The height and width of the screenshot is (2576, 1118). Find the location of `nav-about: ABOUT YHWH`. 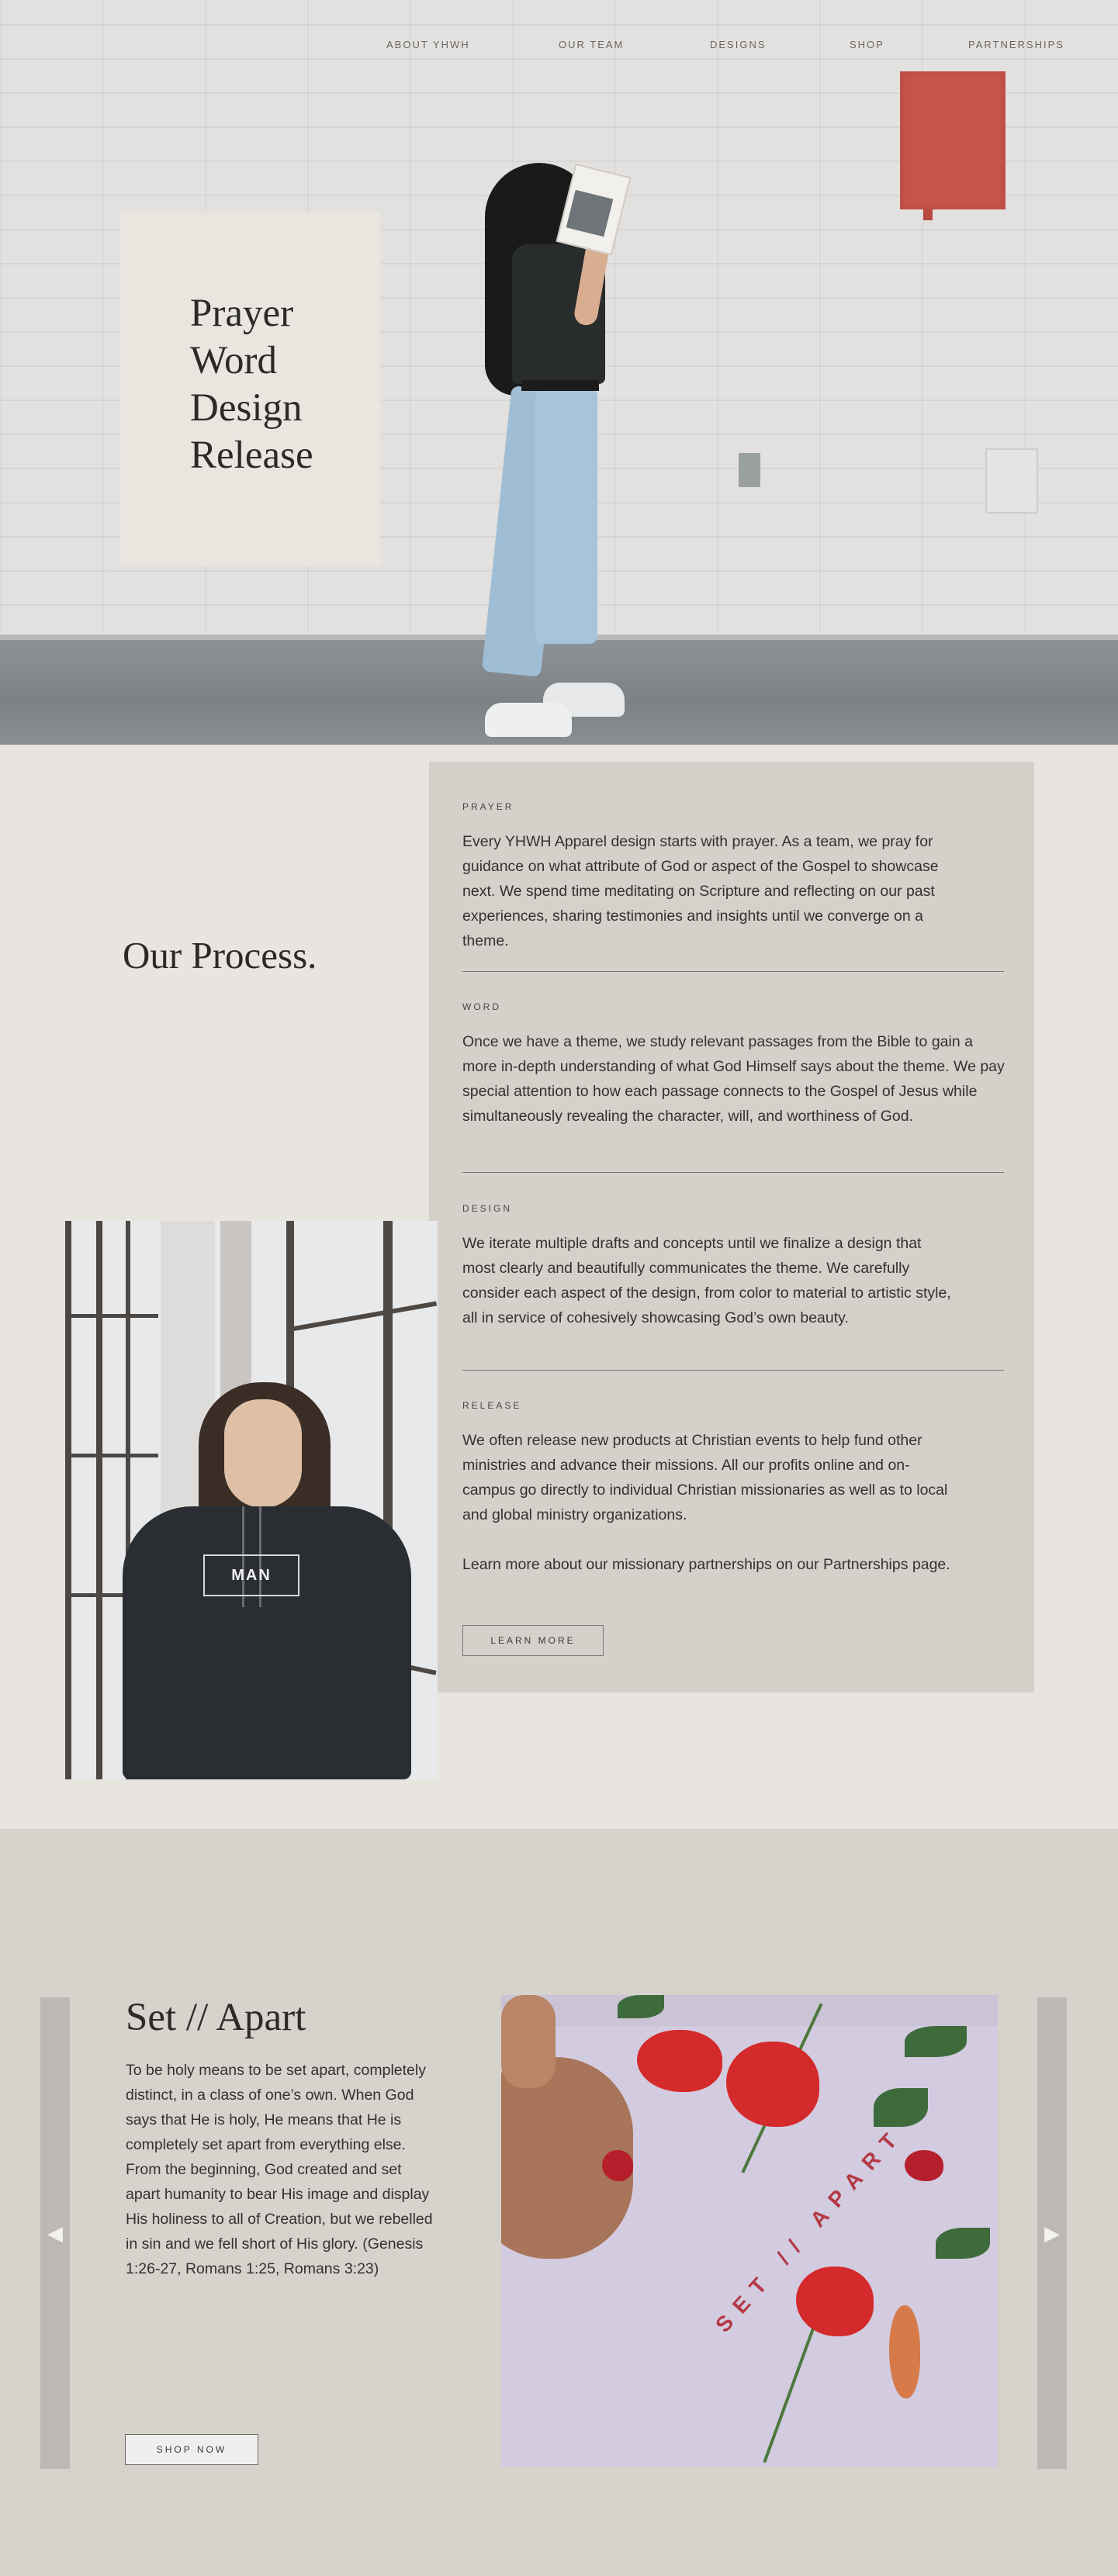

nav-about: ABOUT YHWH is located at coordinates (428, 46).